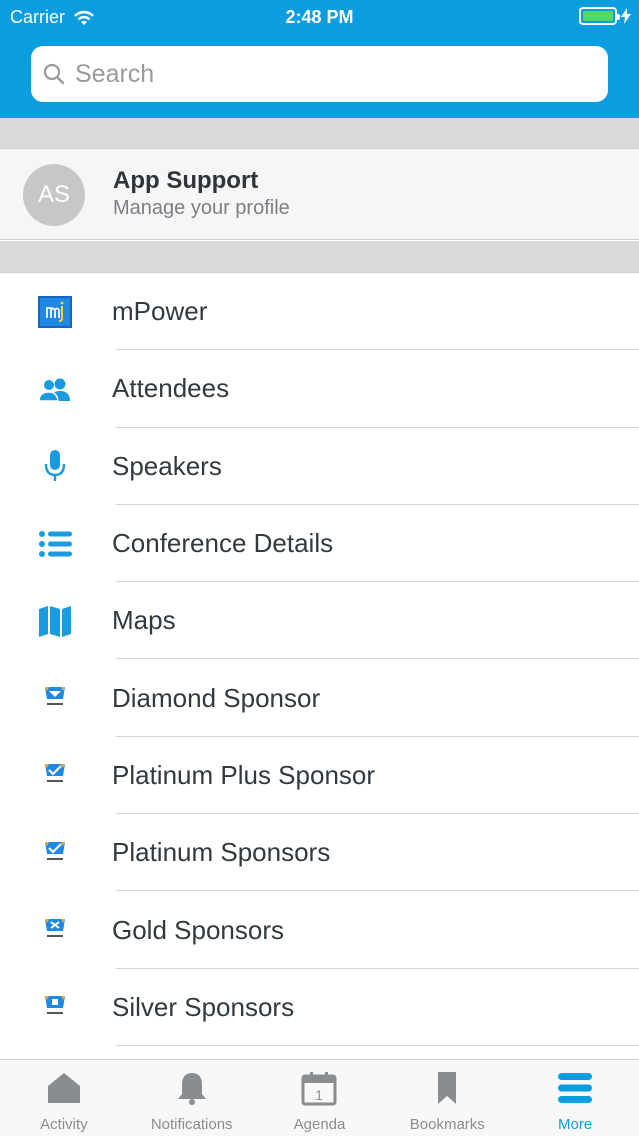 Image resolution: width=639 pixels, height=1136 pixels. What do you see at coordinates (203, 1006) in the screenshot?
I see `menu-item-label: Silver Sponsors` at bounding box center [203, 1006].